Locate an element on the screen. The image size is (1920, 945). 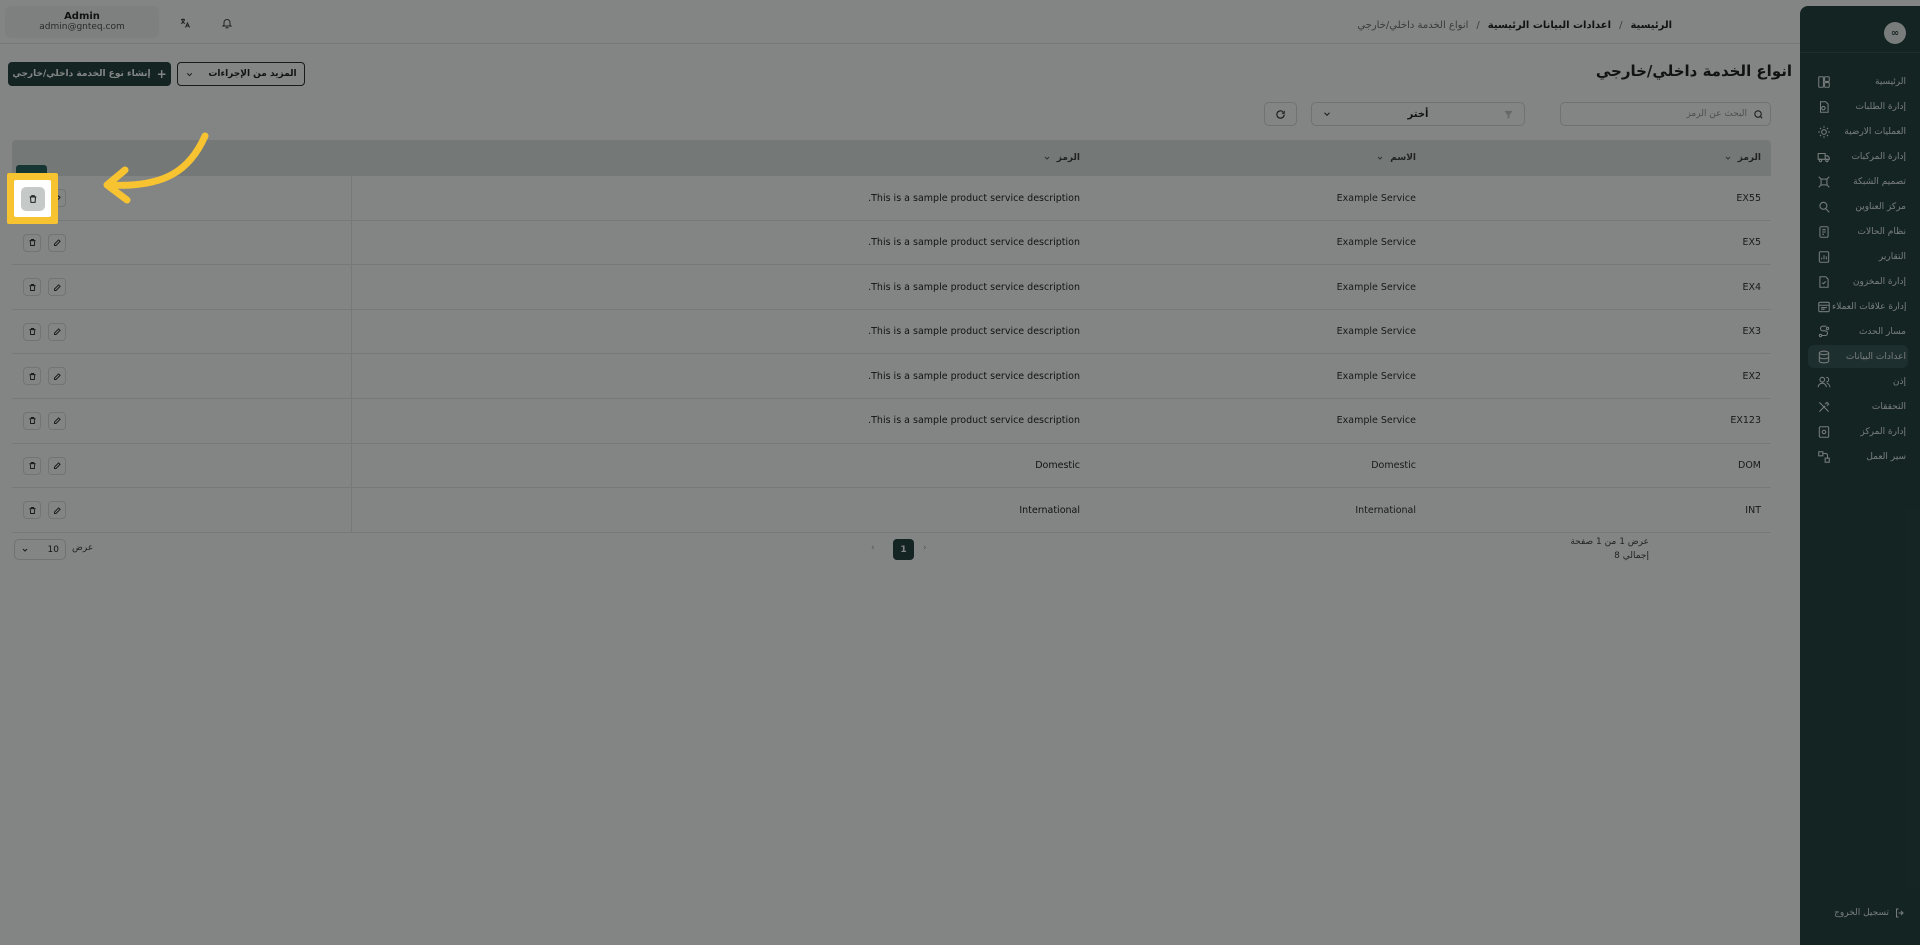
page-title: انواع الخدمة داخلي/خارجي is located at coordinates (1693, 71).